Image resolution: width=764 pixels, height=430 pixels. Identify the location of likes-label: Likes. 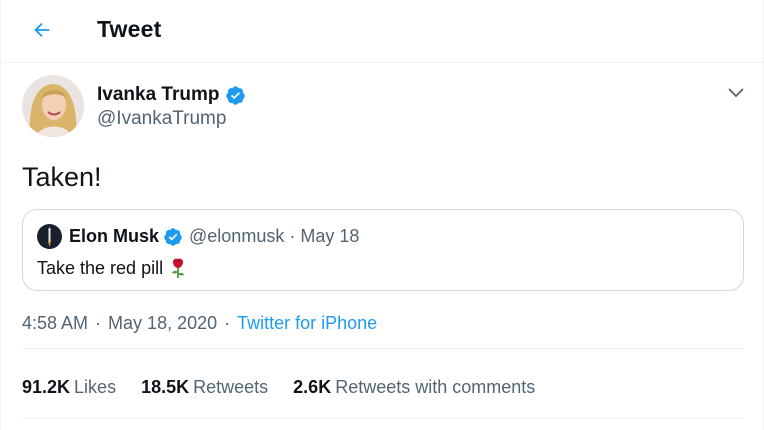
(95, 387).